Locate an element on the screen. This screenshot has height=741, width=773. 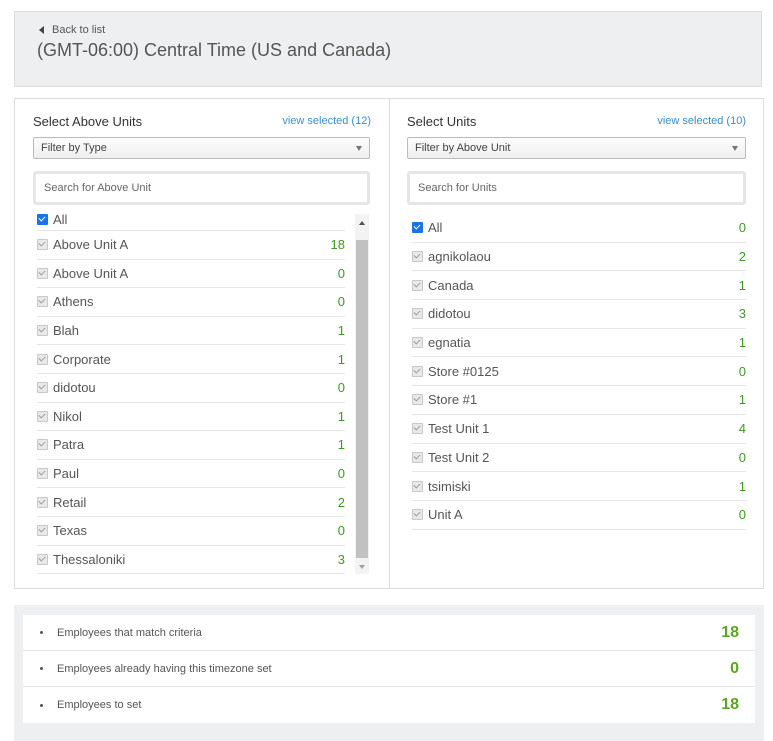
list-item: egnatia 1 is located at coordinates (579, 343).